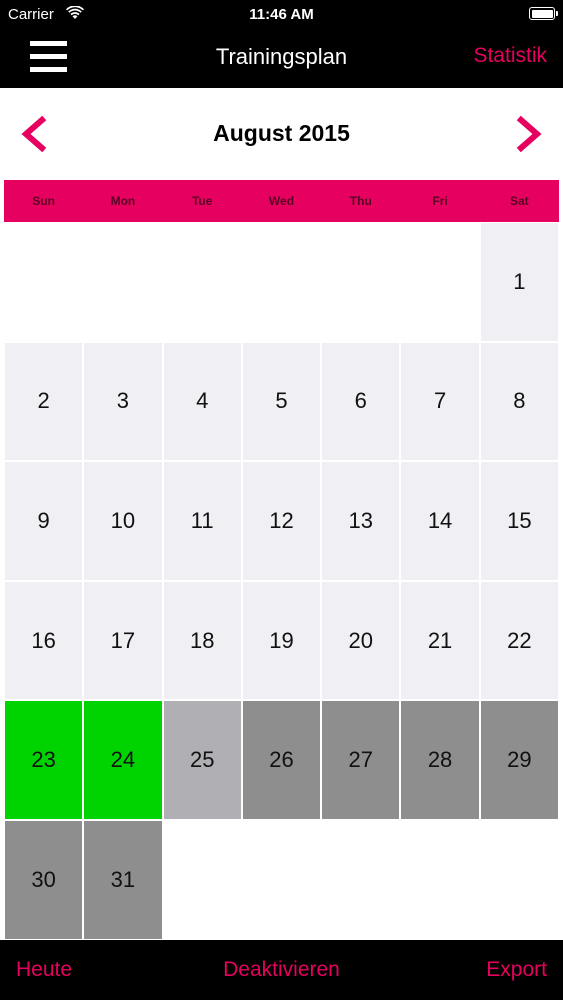 The width and height of the screenshot is (563, 1000). What do you see at coordinates (43, 201) in the screenshot?
I see `weekday-sun: Sun` at bounding box center [43, 201].